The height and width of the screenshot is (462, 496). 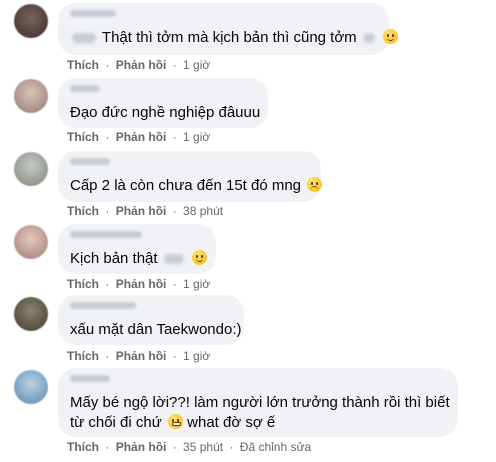 I want to click on comment-text: Cấp 2 là còn chưa đến 15t đó mng, so click(x=196, y=186).